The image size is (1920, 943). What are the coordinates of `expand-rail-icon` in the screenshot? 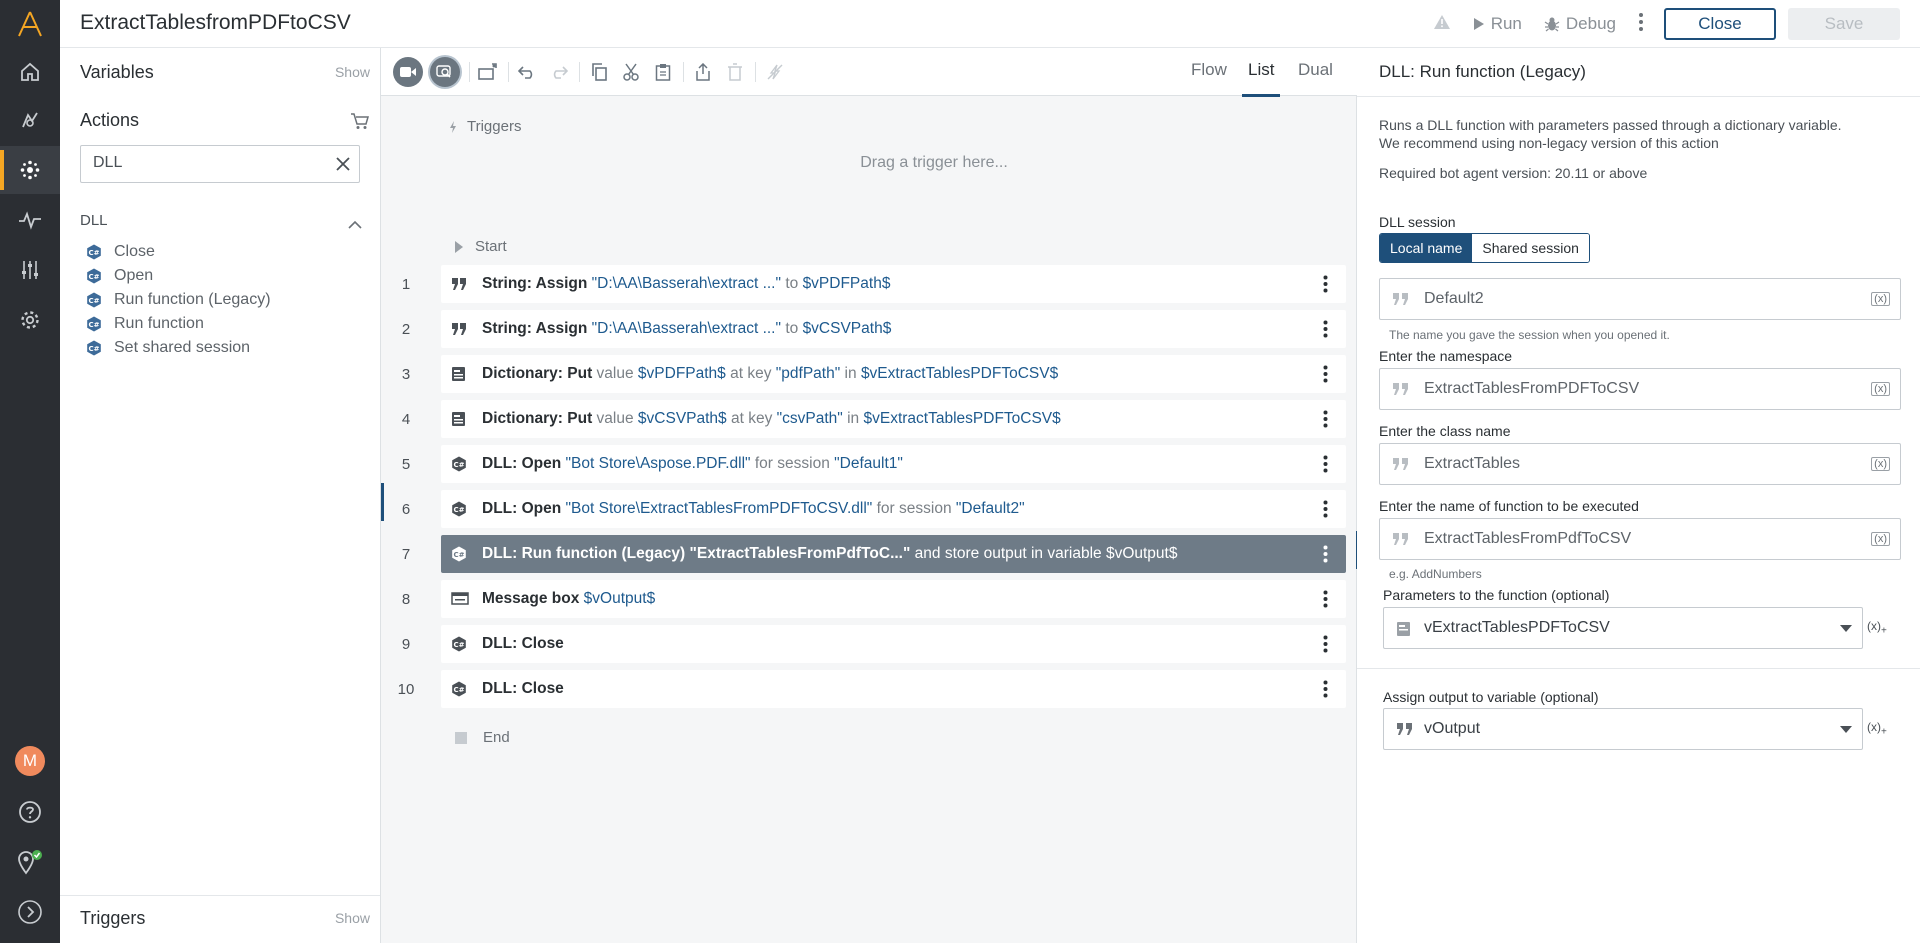 It's located at (30, 912).